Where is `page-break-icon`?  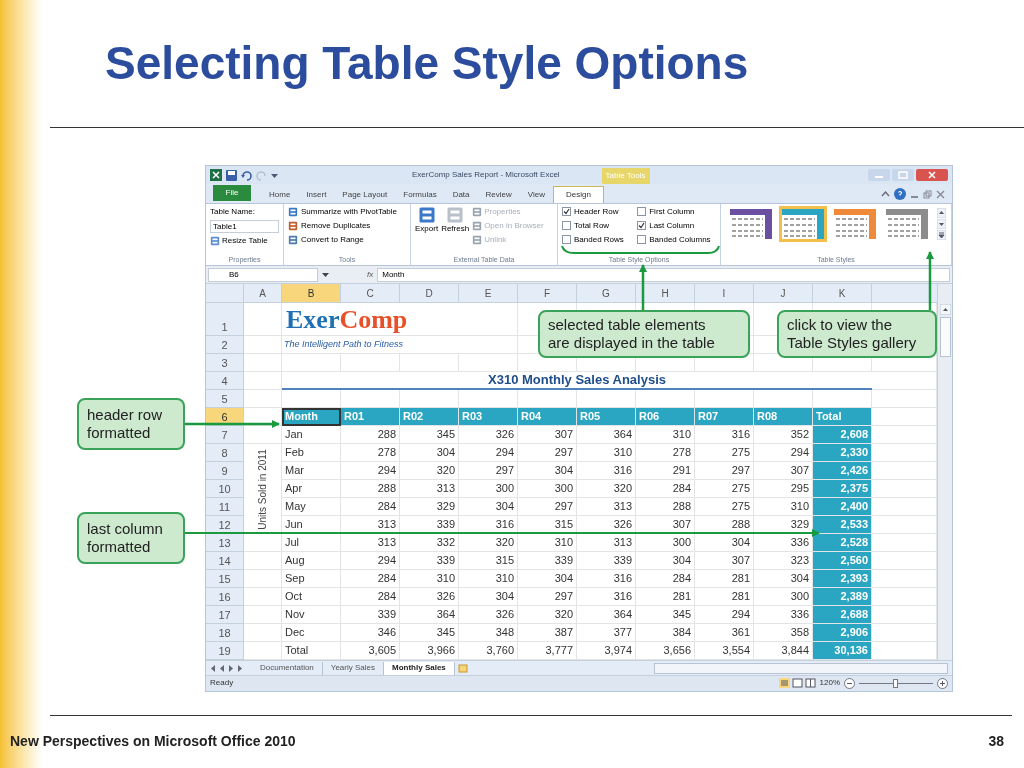 page-break-icon is located at coordinates (810, 683).